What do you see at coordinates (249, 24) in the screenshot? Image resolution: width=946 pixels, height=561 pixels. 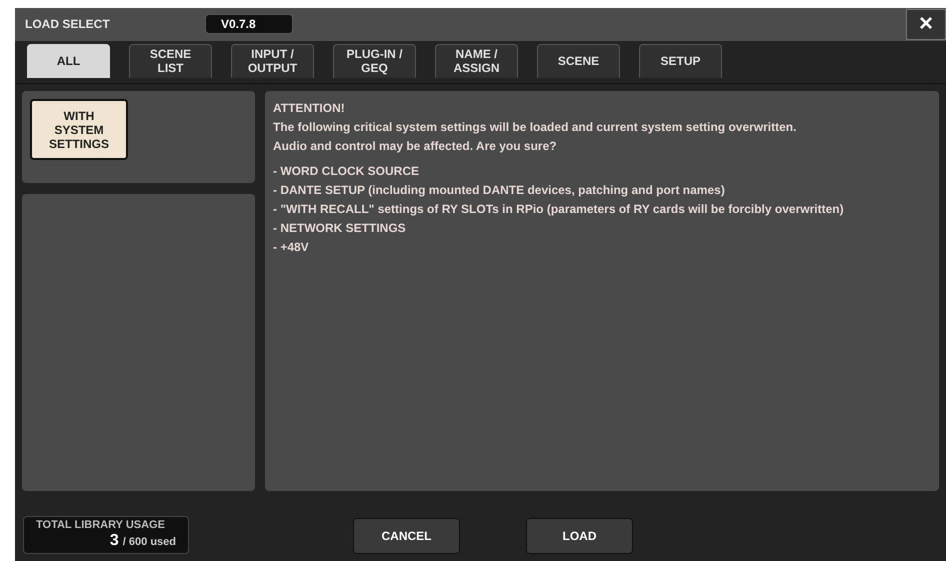 I see `version-label: V0.7.8` at bounding box center [249, 24].